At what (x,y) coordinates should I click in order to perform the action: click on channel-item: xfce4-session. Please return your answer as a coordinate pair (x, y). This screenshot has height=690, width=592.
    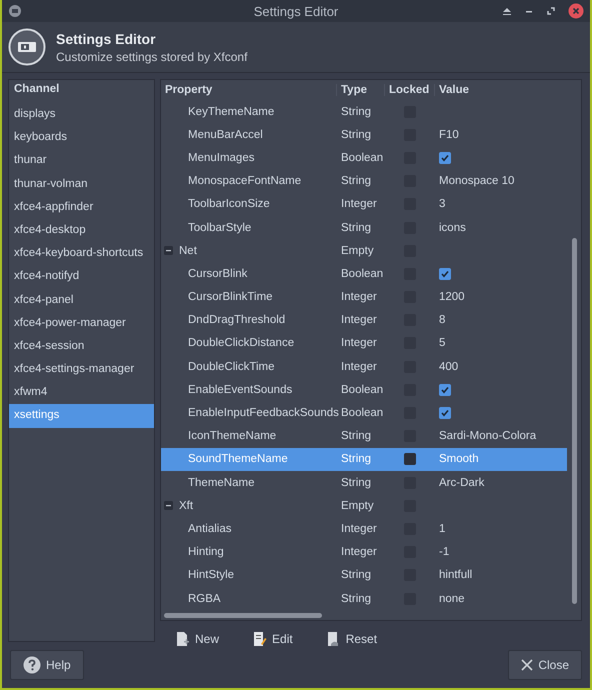
    Looking at the image, I should click on (81, 346).